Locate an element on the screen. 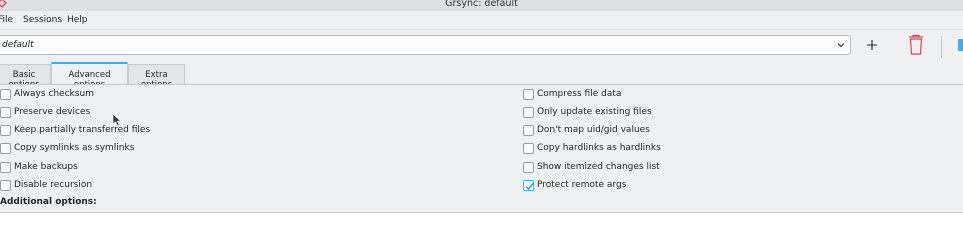  tab-basic-options: Basic options is located at coordinates (25, 77).